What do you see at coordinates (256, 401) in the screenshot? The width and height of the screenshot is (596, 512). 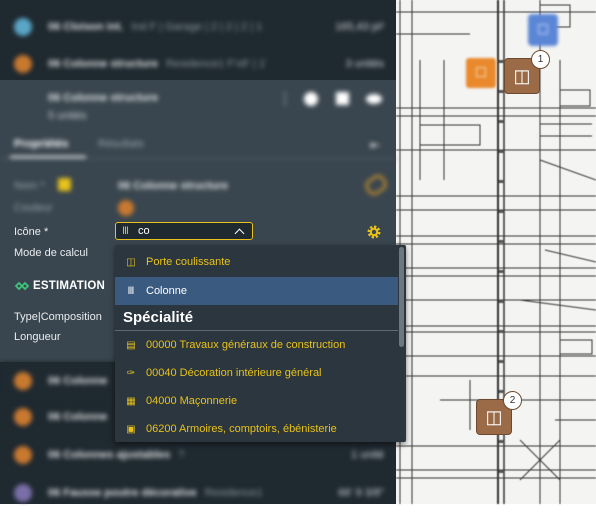 I see `option-masonry: ▦ 04000 Maçonnerie` at bounding box center [256, 401].